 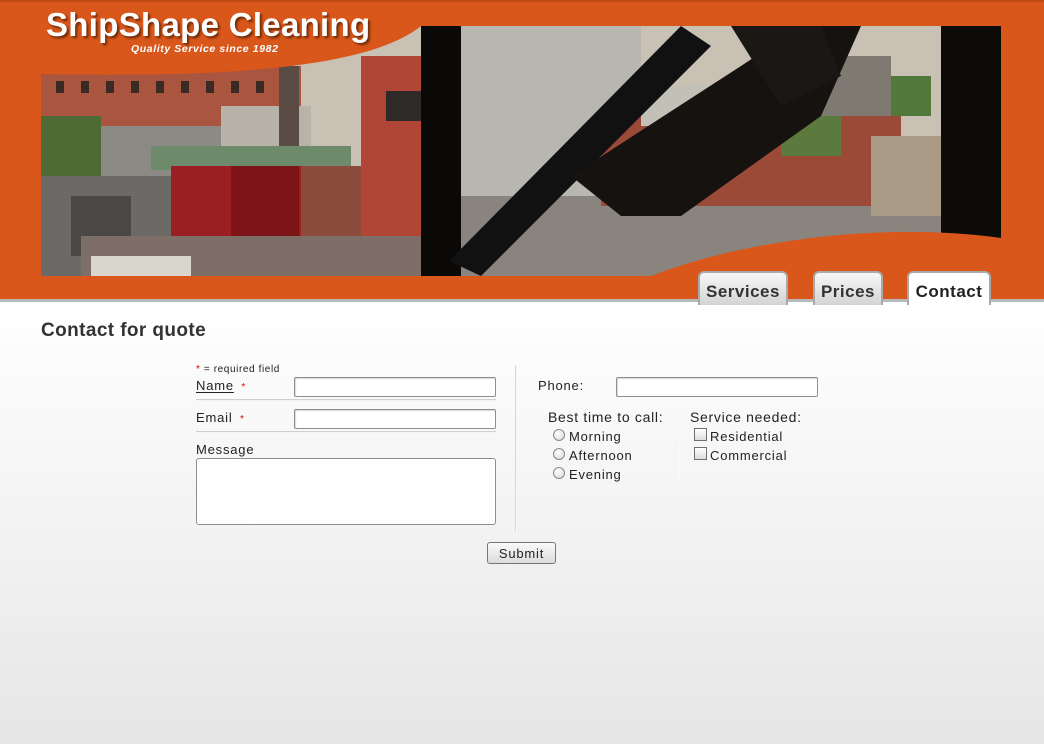 What do you see at coordinates (717, 387) in the screenshot?
I see `phone-field` at bounding box center [717, 387].